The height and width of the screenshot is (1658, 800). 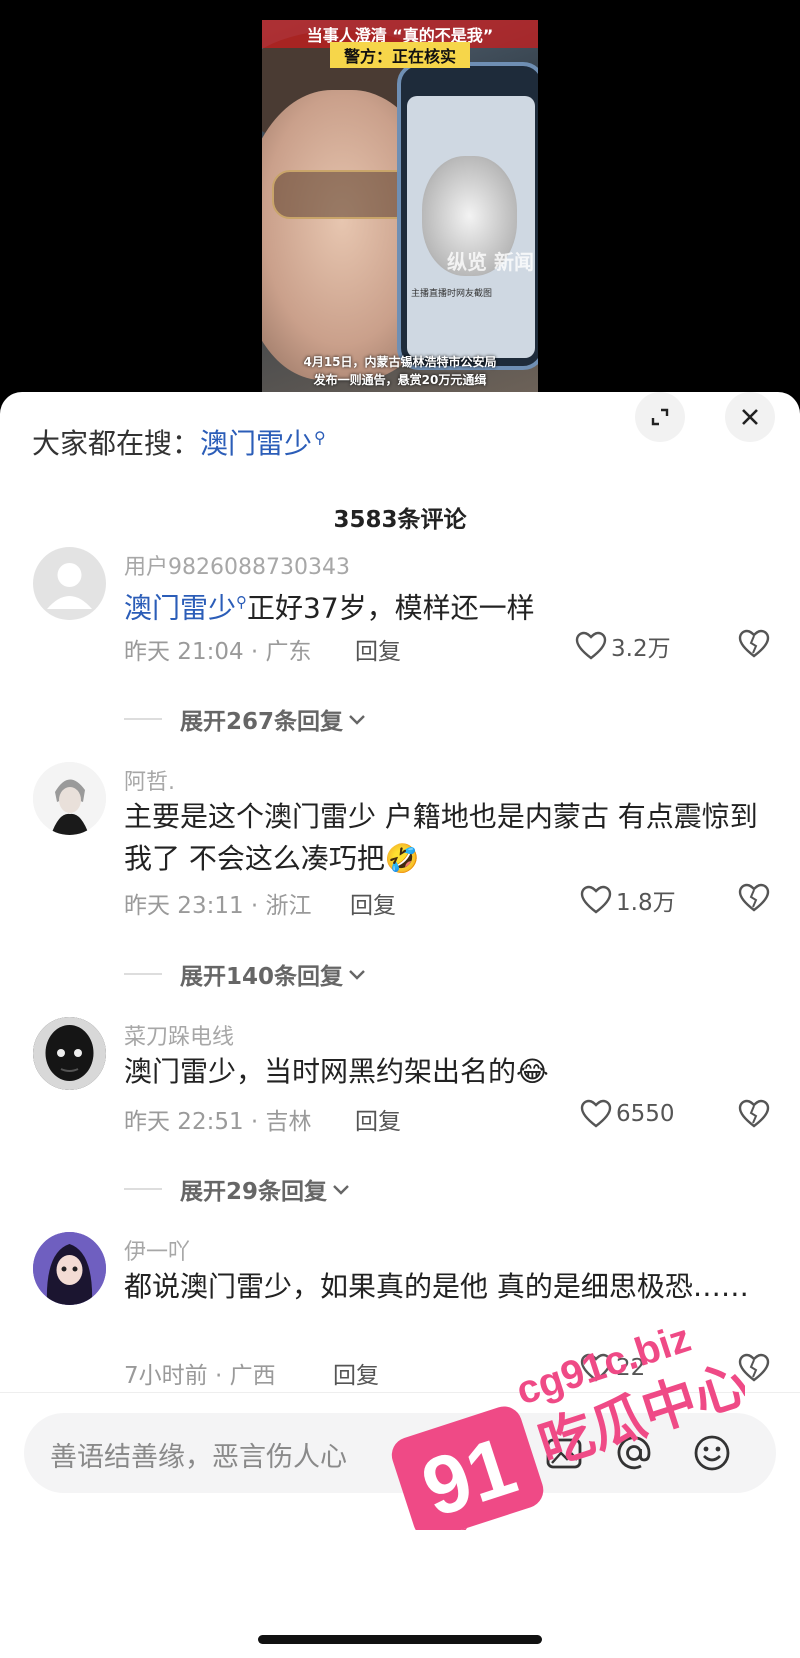 I want to click on comment-time-location: 昨天 22:51 · 吉林, so click(x=218, y=1122).